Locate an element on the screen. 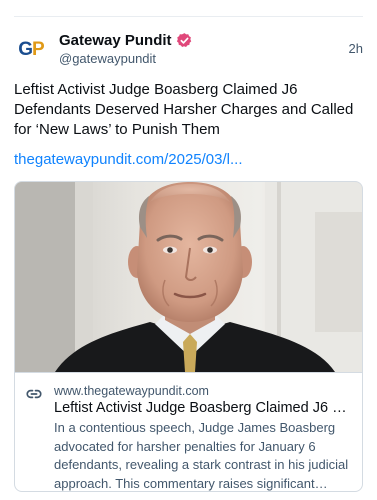  verified-badge-icon is located at coordinates (183, 39).